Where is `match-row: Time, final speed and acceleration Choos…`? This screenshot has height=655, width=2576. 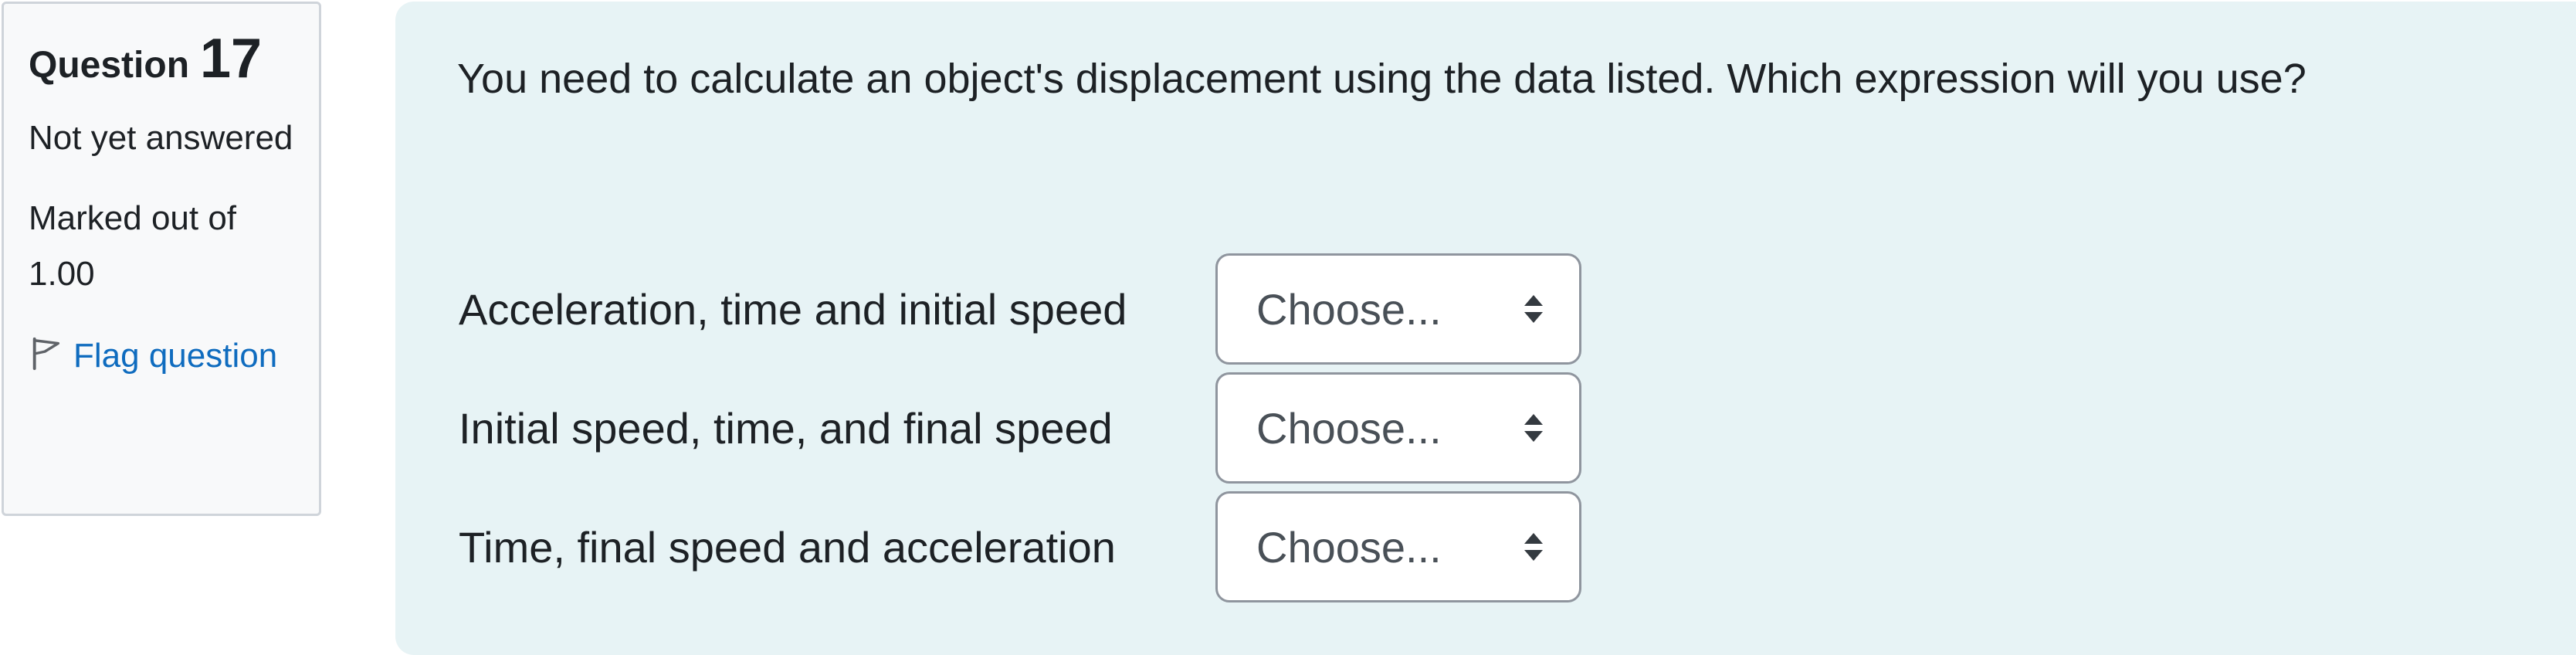 match-row: Time, final speed and acceleration Choos… is located at coordinates (1020, 547).